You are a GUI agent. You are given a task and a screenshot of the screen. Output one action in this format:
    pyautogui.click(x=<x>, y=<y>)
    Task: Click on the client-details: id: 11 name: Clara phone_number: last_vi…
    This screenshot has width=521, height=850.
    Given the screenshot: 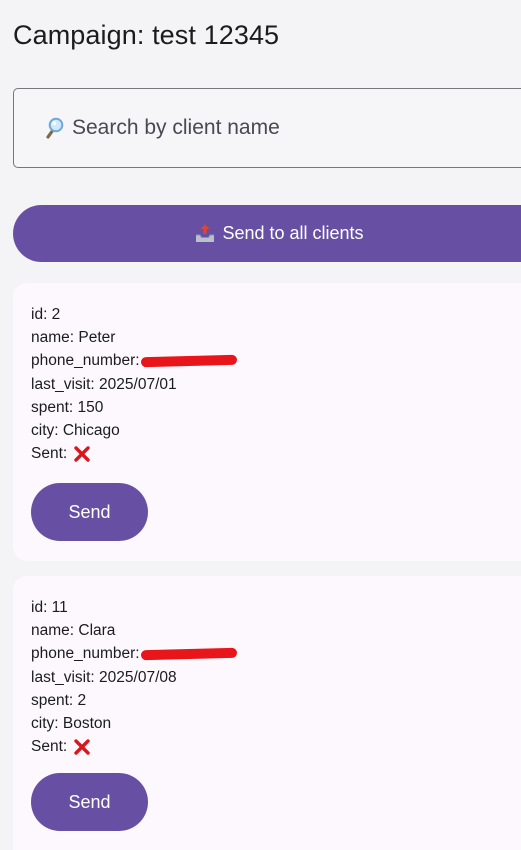 What is the action you would take?
    pyautogui.click(x=134, y=677)
    